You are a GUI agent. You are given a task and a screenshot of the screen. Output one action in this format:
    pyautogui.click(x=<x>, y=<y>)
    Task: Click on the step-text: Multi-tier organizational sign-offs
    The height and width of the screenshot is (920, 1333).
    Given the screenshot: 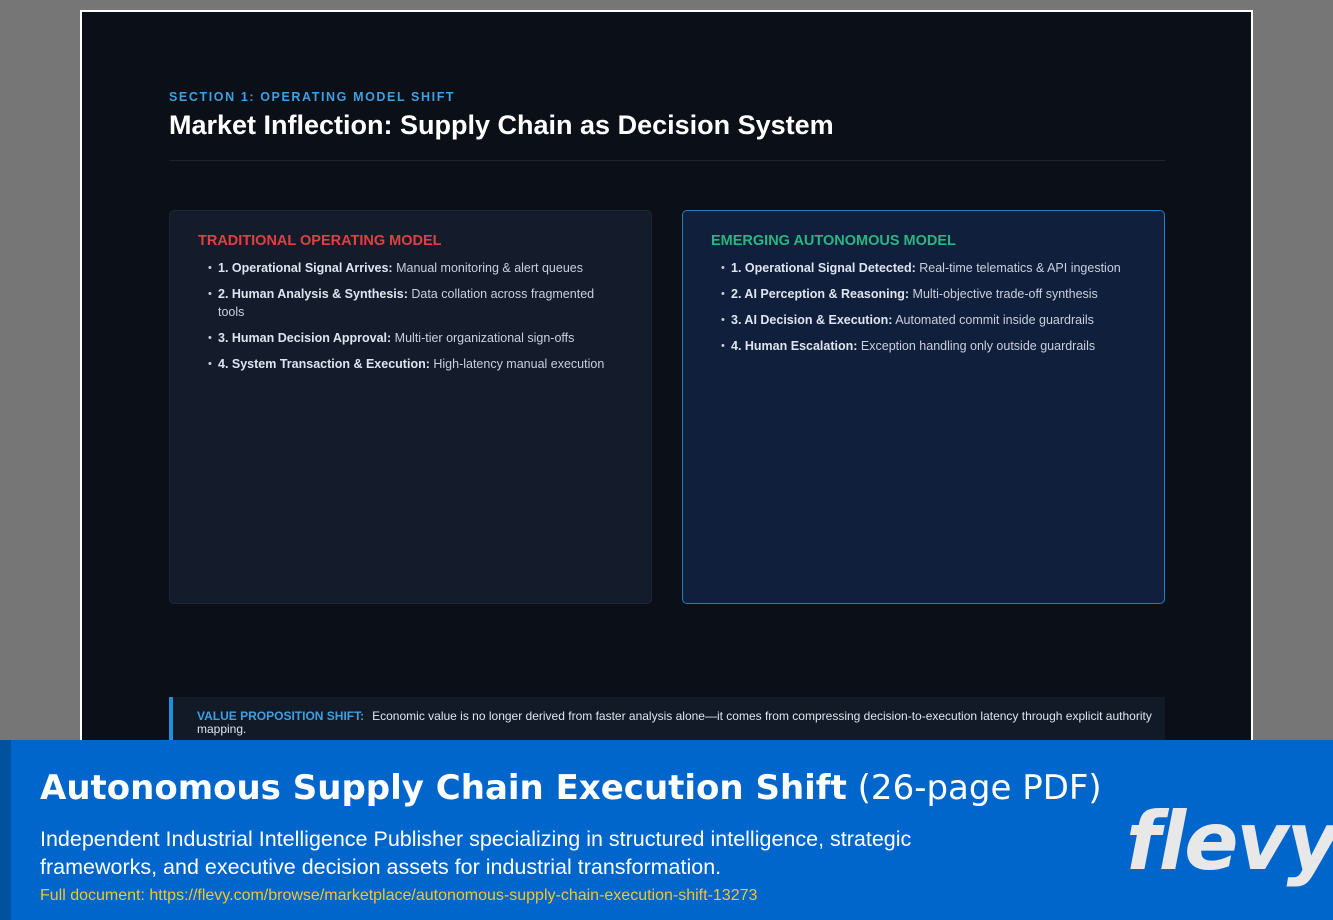 What is the action you would take?
    pyautogui.click(x=484, y=338)
    